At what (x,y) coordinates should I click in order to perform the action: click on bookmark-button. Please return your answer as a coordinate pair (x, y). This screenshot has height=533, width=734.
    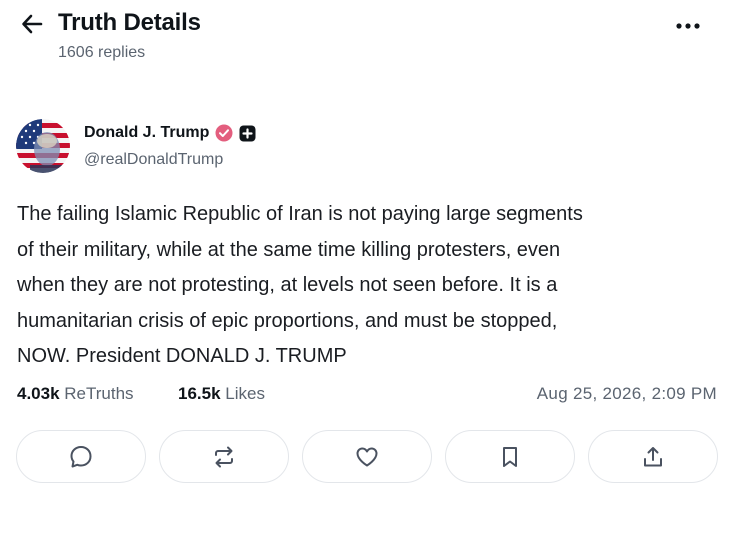
    Looking at the image, I should click on (510, 456).